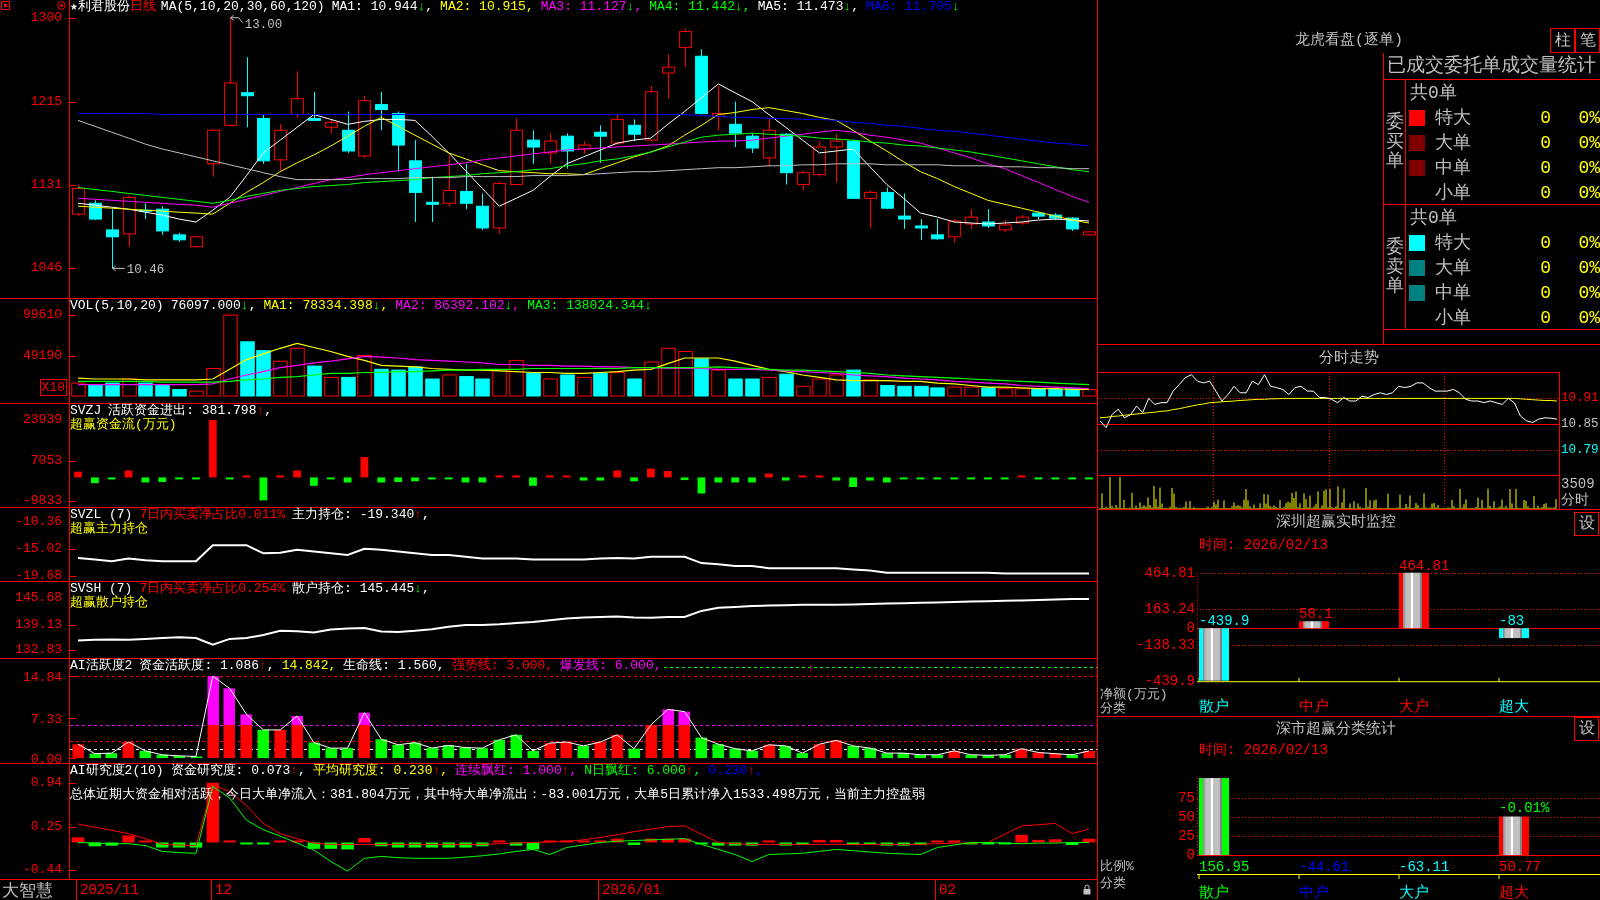 This screenshot has width=1600, height=900. Describe the element at coordinates (212, 515) in the screenshot. I see `legend-value: 7日内买卖净占比0.011%` at that location.